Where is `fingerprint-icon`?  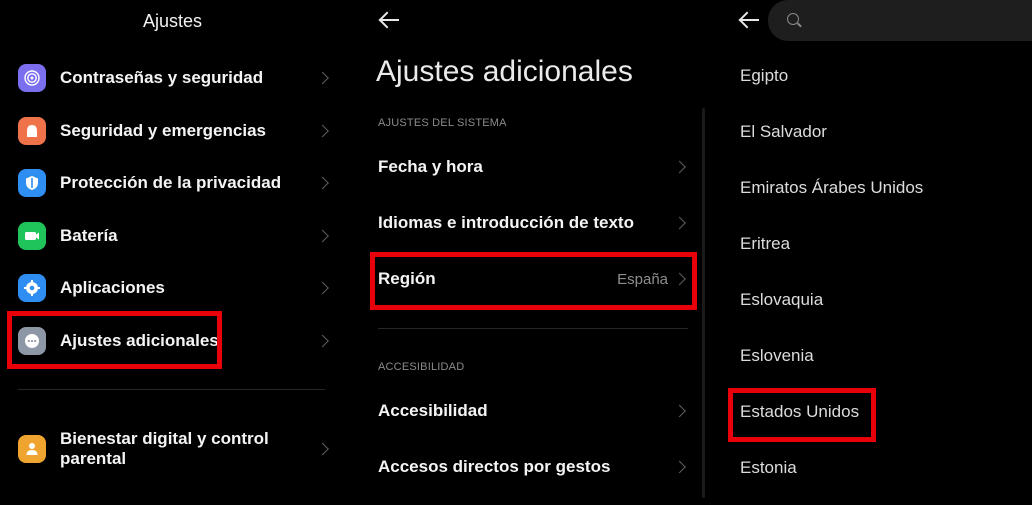
fingerprint-icon is located at coordinates (32, 78).